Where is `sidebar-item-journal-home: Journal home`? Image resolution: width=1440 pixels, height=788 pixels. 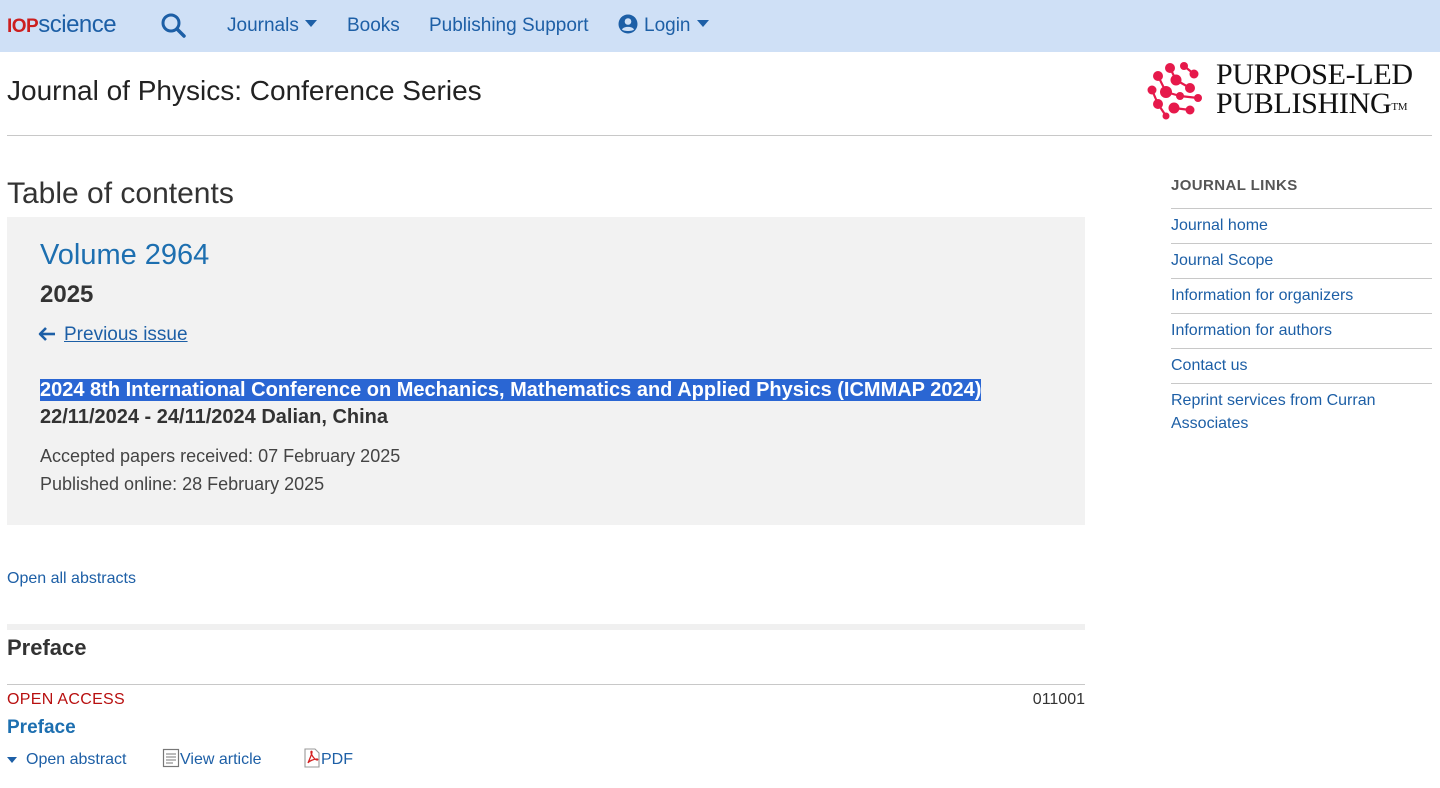
sidebar-item-journal-home: Journal home is located at coordinates (1301, 228).